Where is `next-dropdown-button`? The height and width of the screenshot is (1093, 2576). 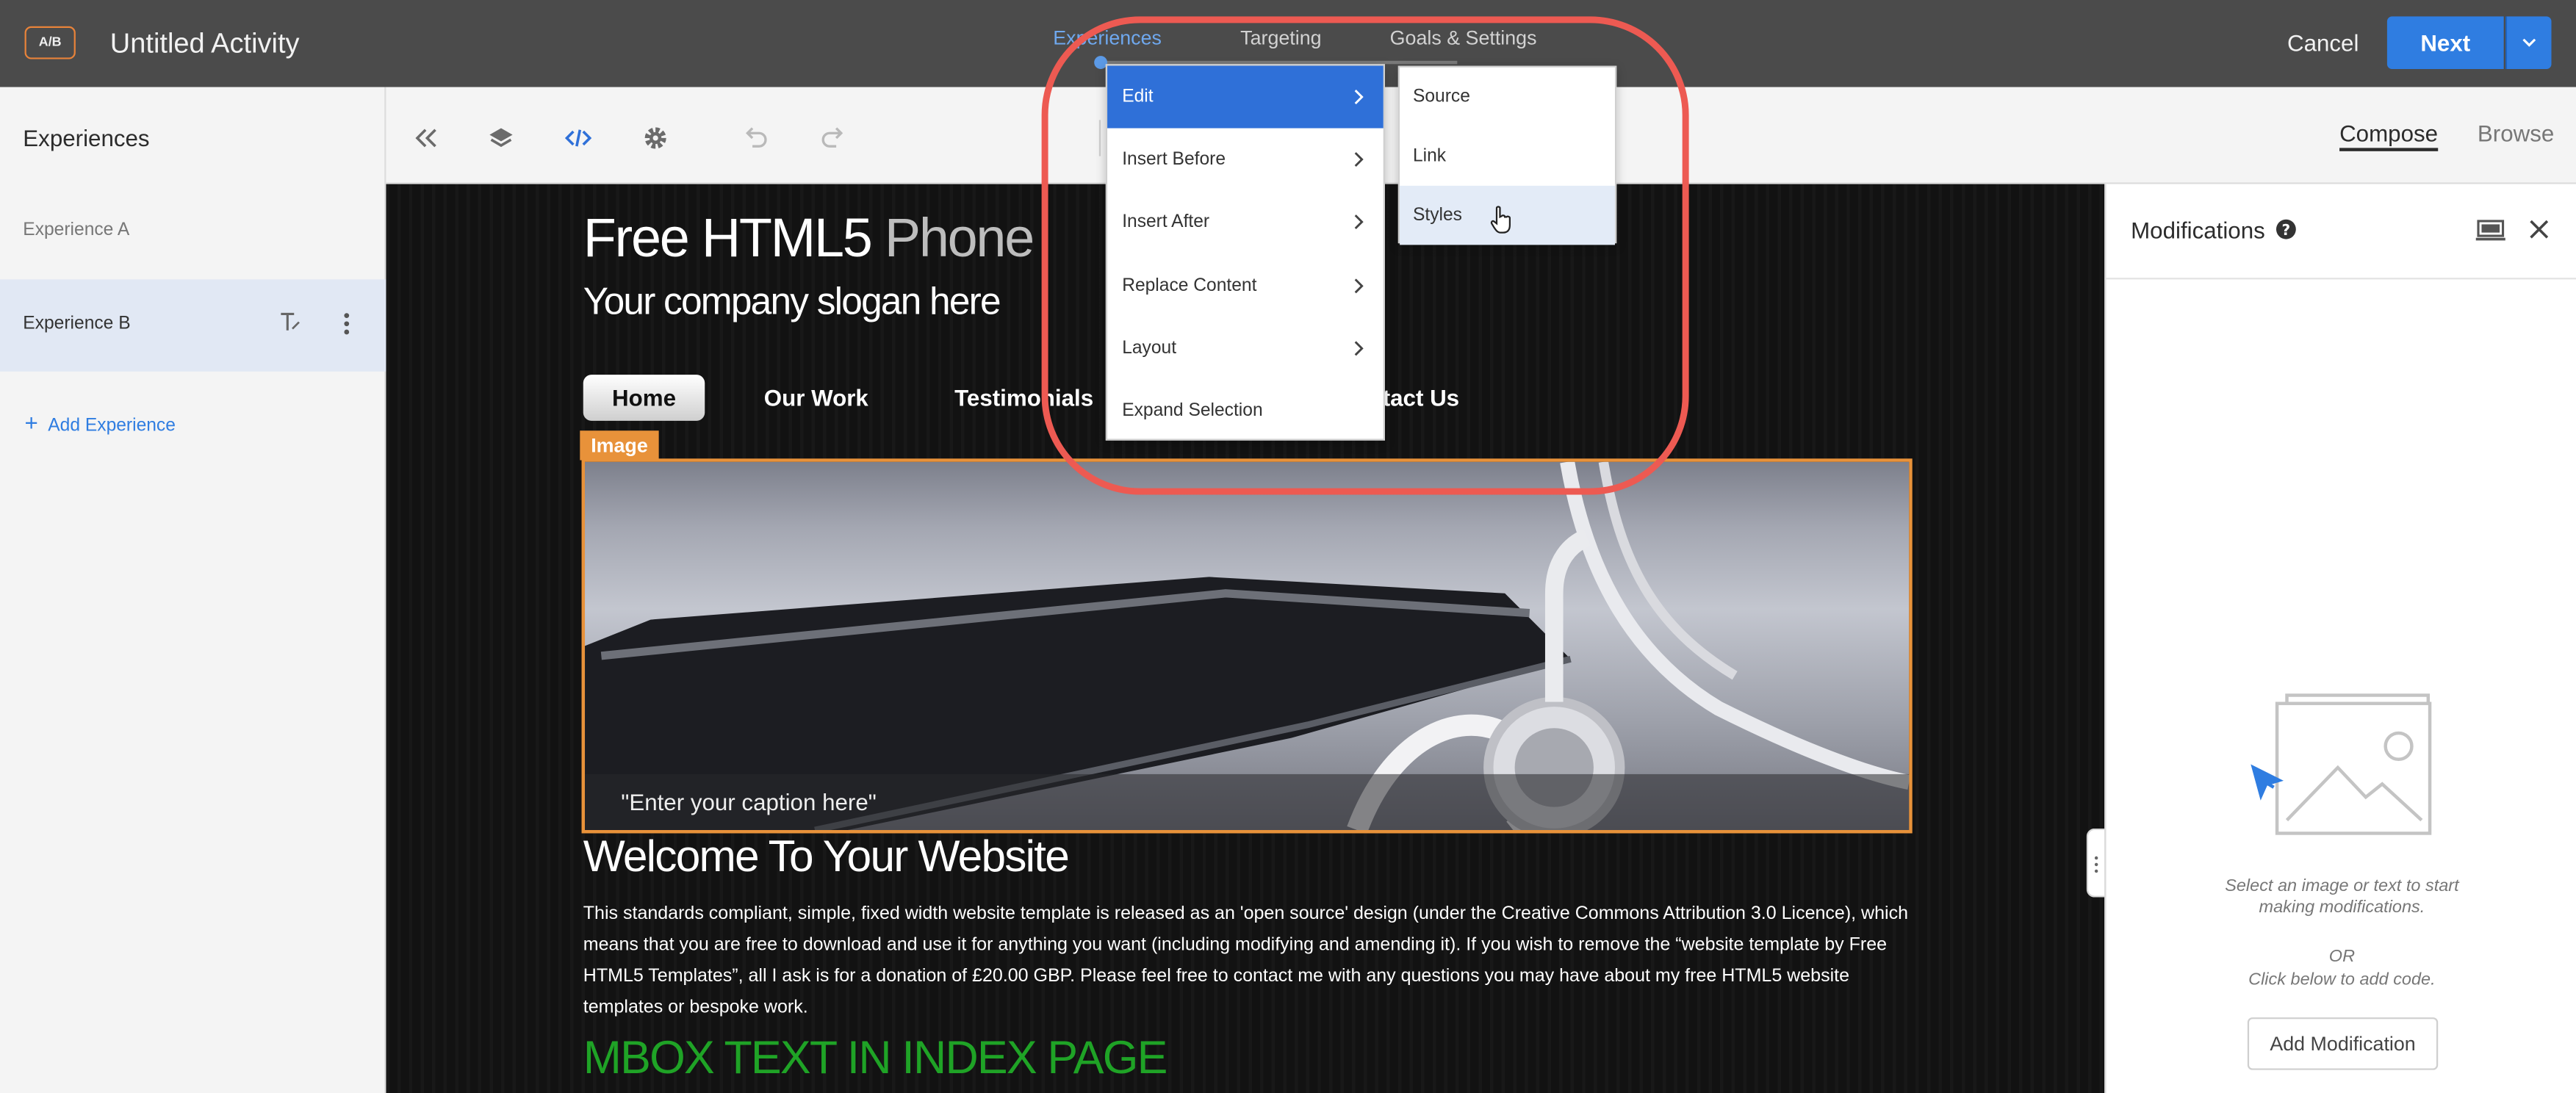
next-dropdown-button is located at coordinates (2528, 42).